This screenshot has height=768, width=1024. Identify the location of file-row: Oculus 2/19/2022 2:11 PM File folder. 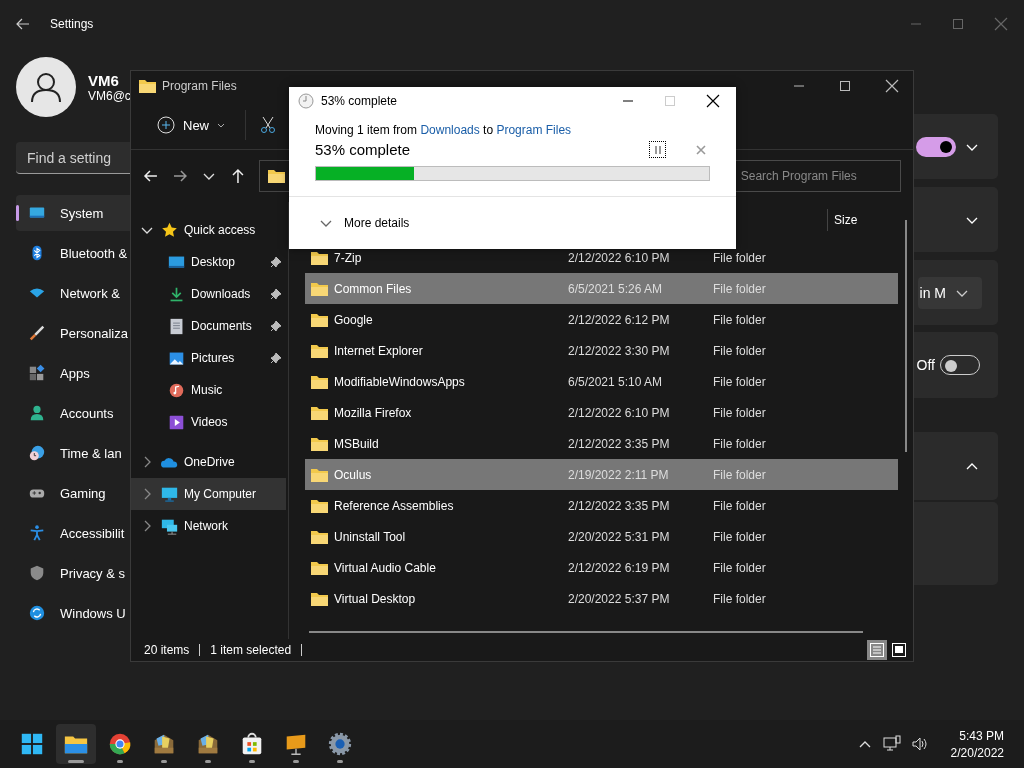
(601, 474).